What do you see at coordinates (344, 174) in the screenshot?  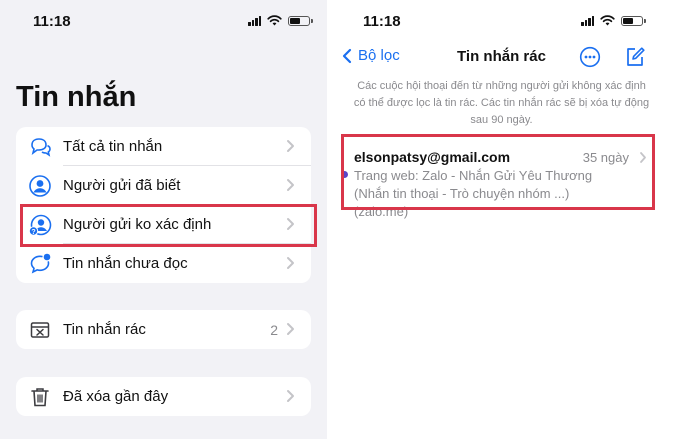 I see `unread-indicator` at bounding box center [344, 174].